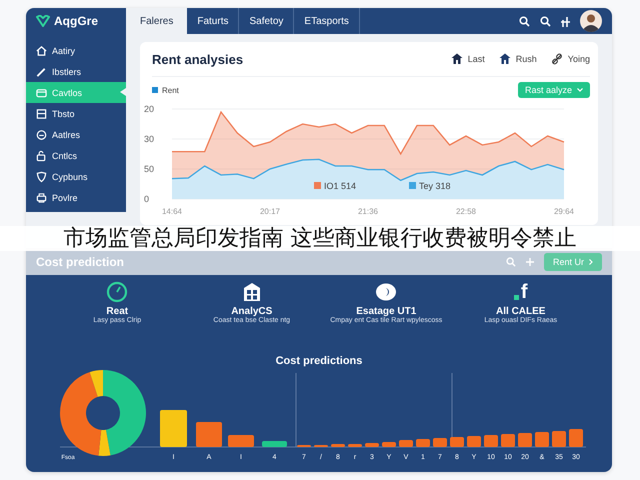  I want to click on axis-label: 50, so click(149, 169).